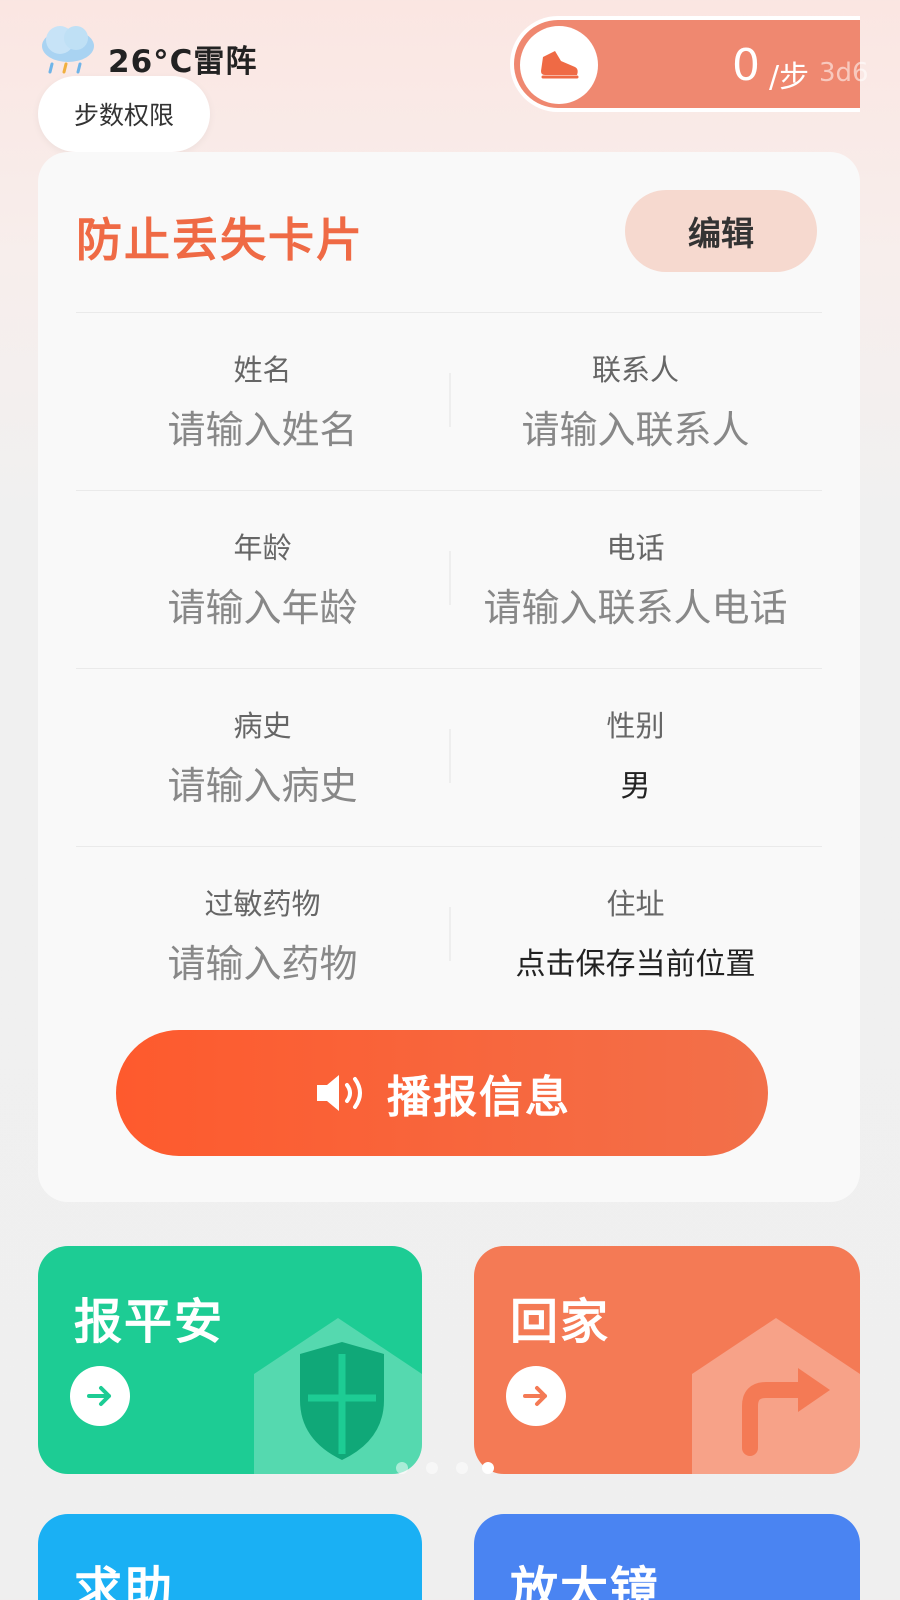 The width and height of the screenshot is (900, 1600). I want to click on step-count: 0, so click(746, 65).